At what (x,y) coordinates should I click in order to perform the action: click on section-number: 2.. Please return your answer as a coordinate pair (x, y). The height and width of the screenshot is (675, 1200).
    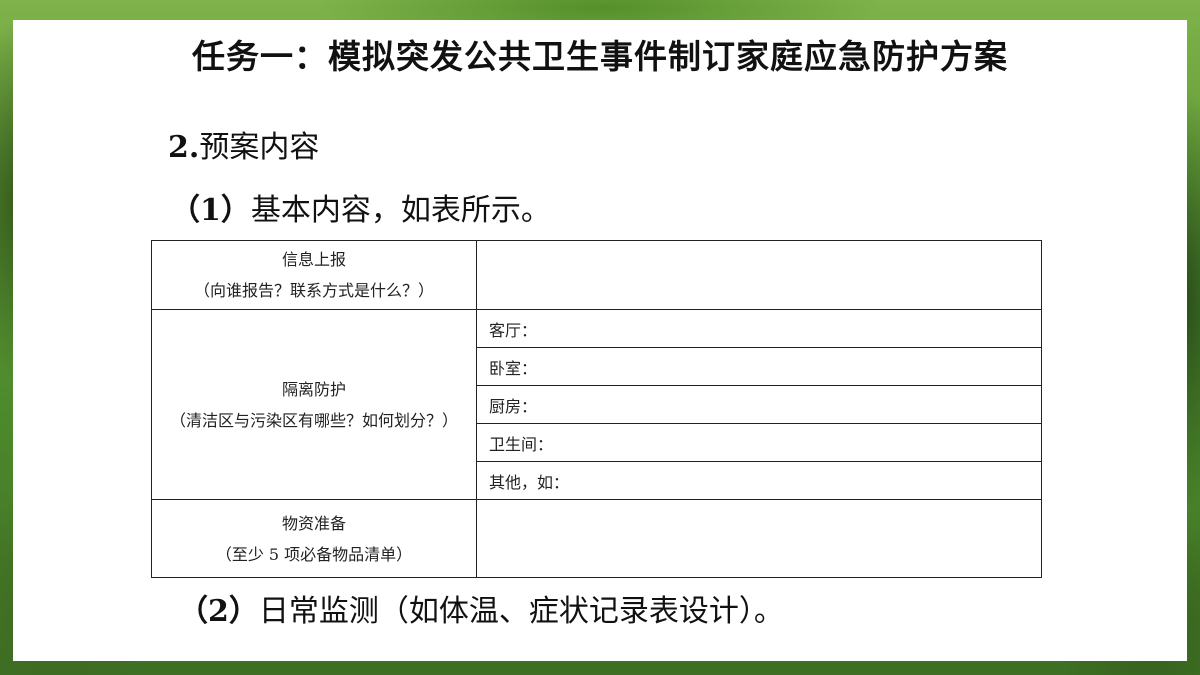
    Looking at the image, I should click on (184, 147).